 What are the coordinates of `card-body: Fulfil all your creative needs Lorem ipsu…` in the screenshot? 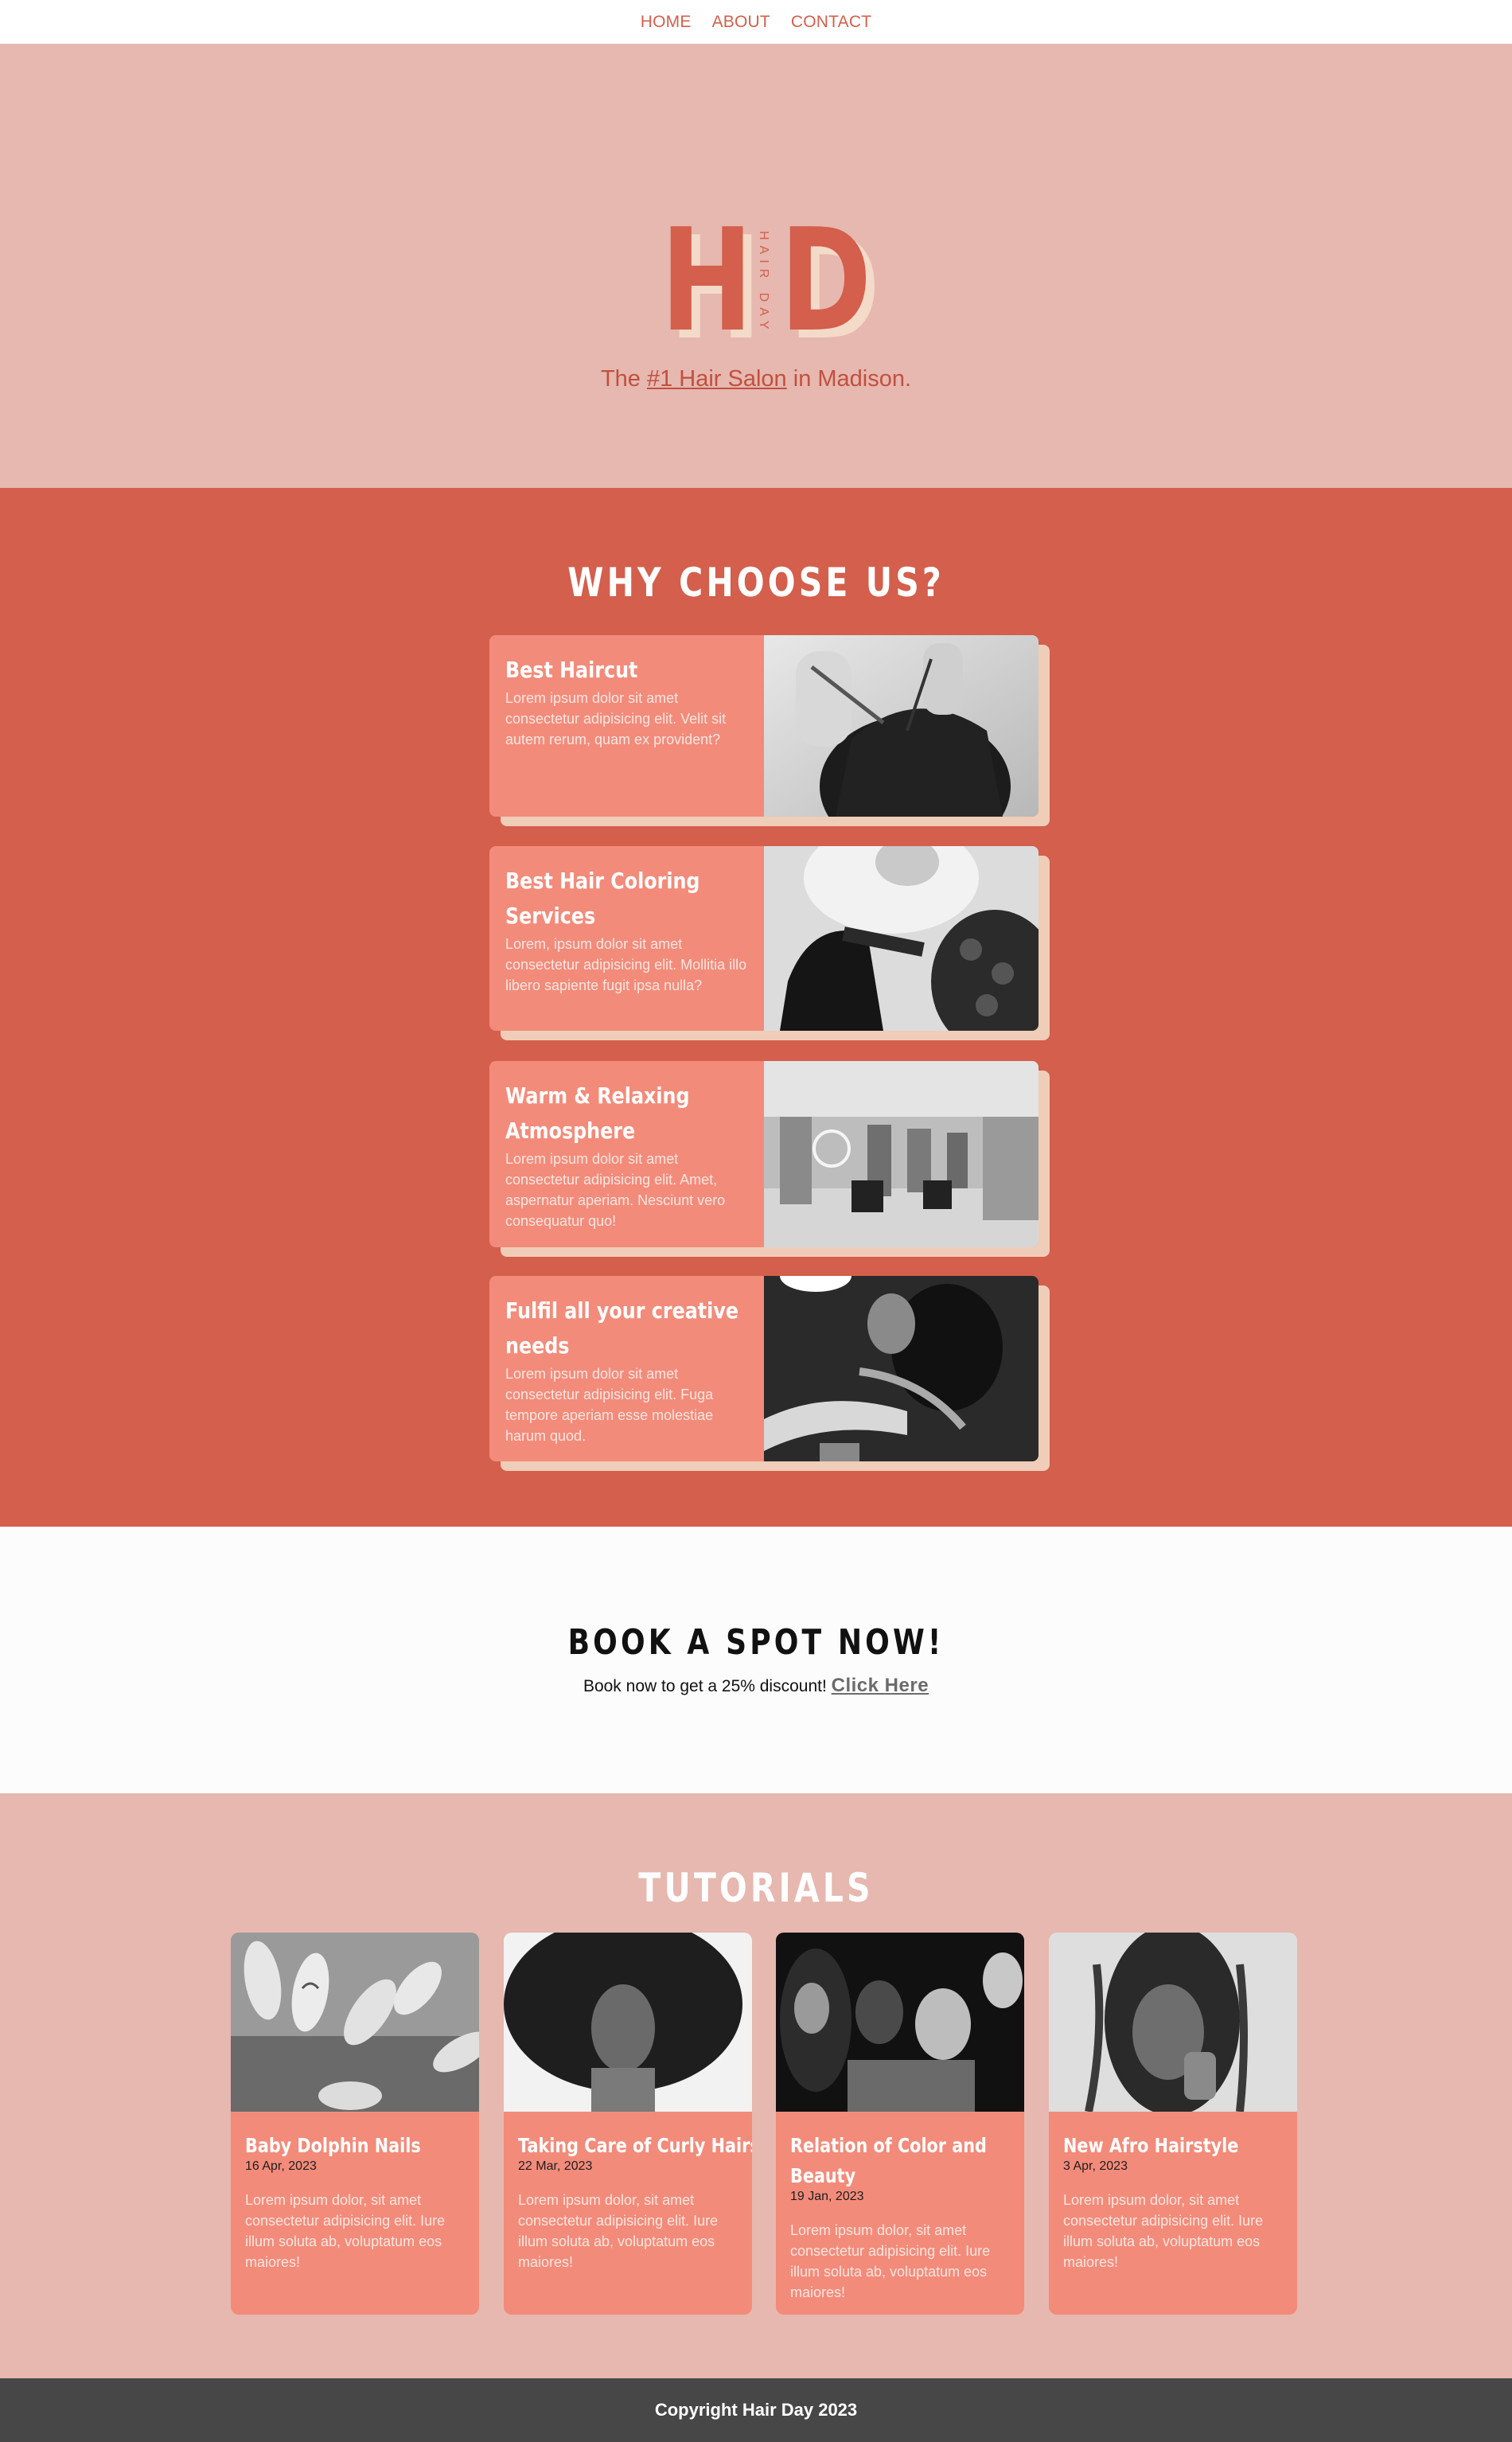 It's located at (764, 1368).